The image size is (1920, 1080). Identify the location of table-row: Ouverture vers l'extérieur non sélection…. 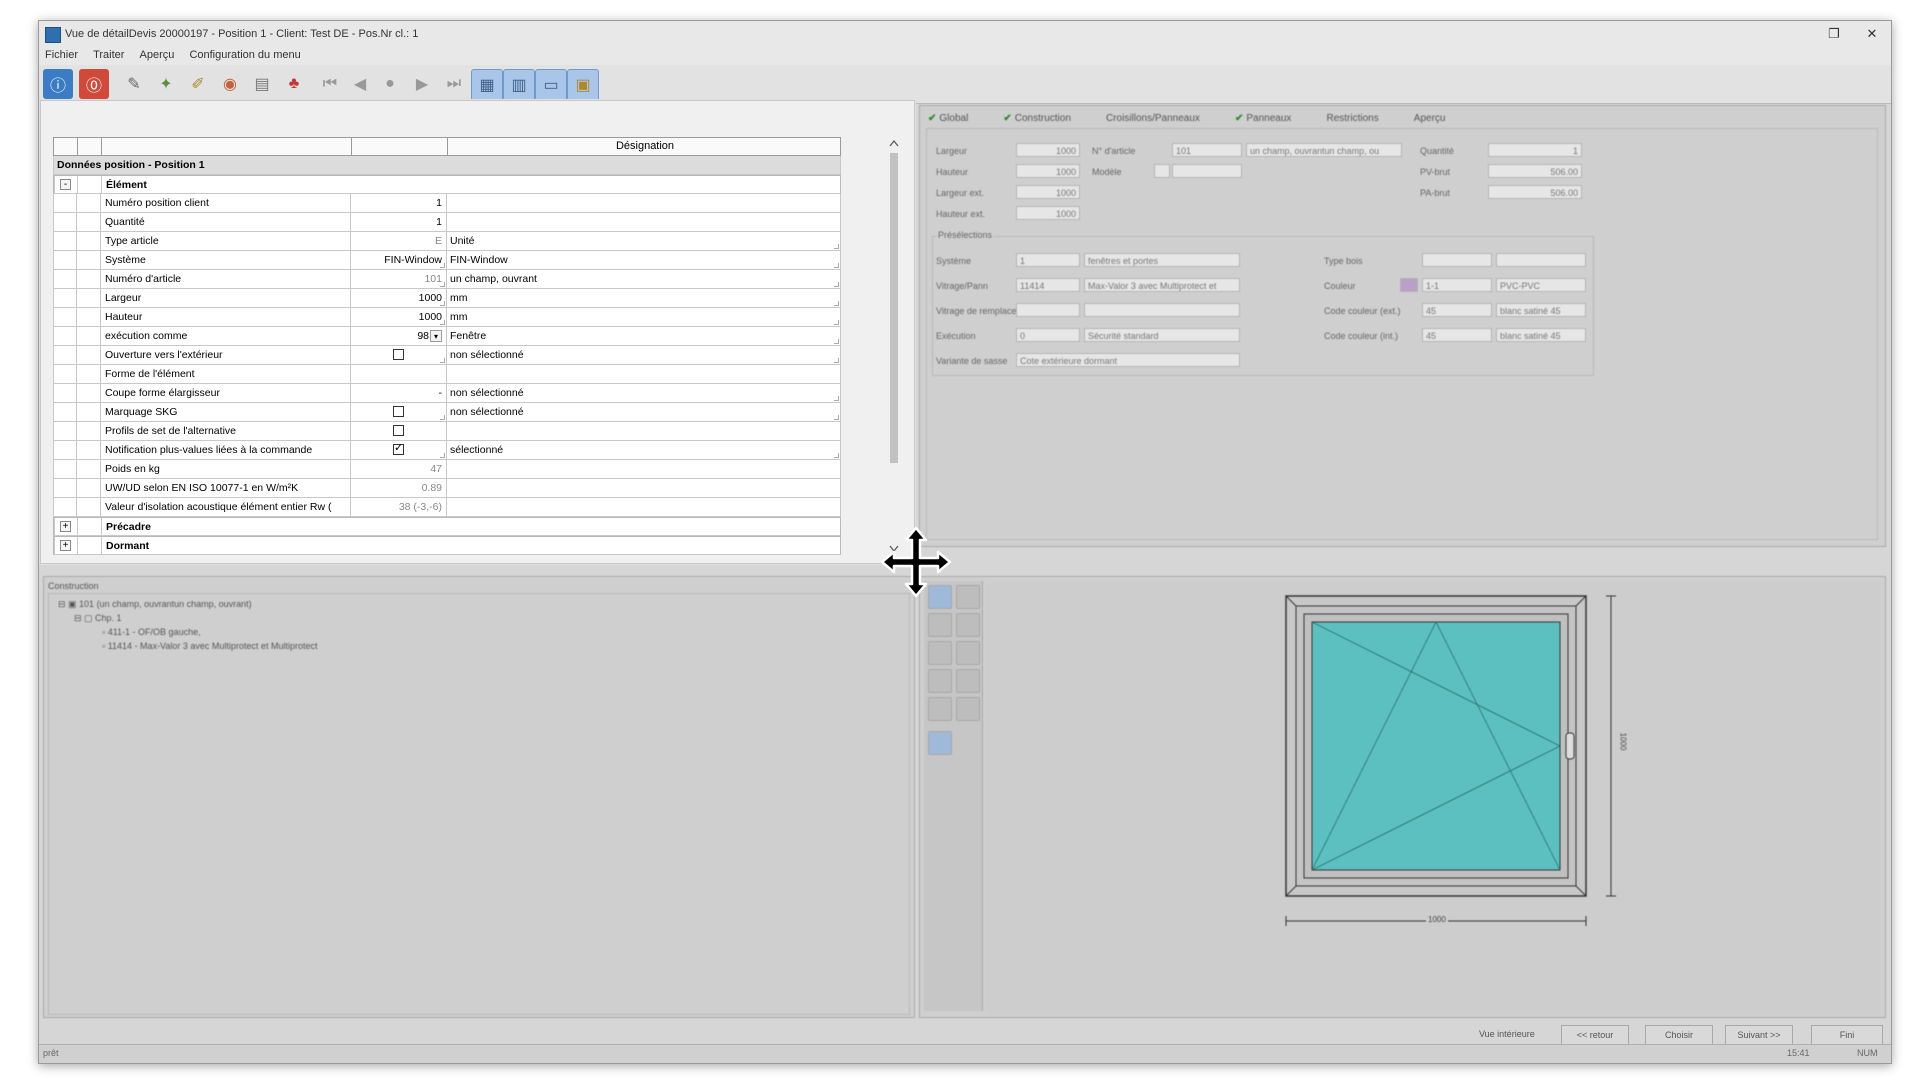
(447, 355).